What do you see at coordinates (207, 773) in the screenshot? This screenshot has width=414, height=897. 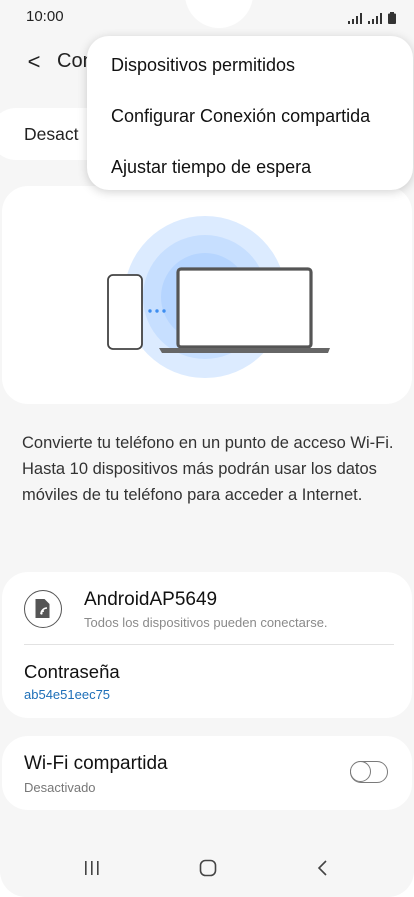 I see `wifi-shared-card: Wi-Fi compartida Desactivado` at bounding box center [207, 773].